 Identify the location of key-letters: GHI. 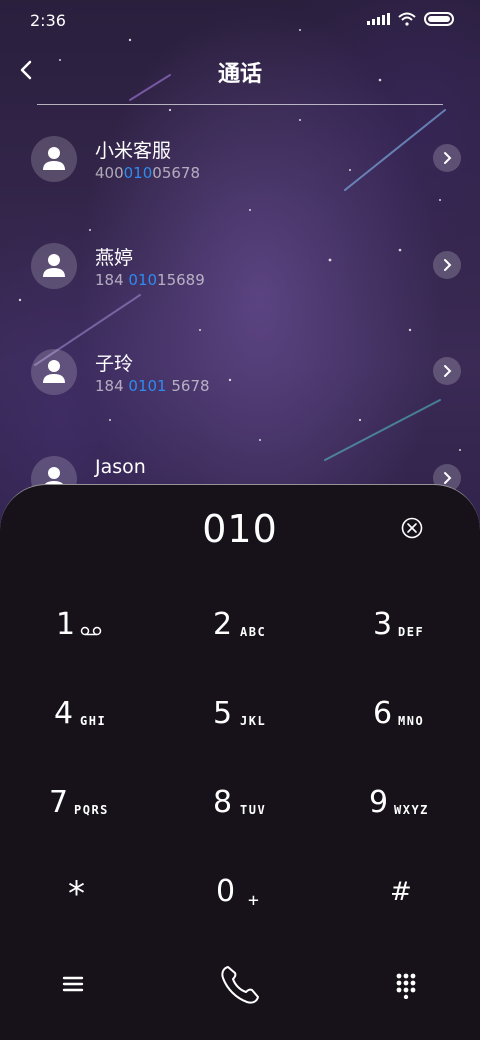
(93, 721).